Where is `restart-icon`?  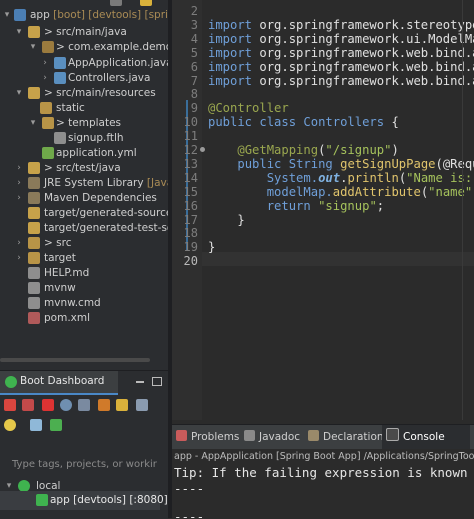
restart-icon is located at coordinates (28, 405).